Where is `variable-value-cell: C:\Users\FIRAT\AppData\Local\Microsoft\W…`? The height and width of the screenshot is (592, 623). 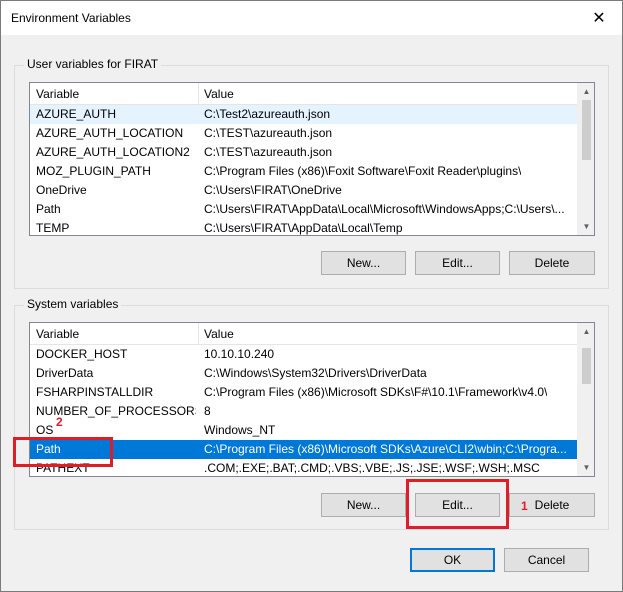 variable-value-cell: C:\Users\FIRAT\AppData\Local\Microsoft\W… is located at coordinates (384, 209).